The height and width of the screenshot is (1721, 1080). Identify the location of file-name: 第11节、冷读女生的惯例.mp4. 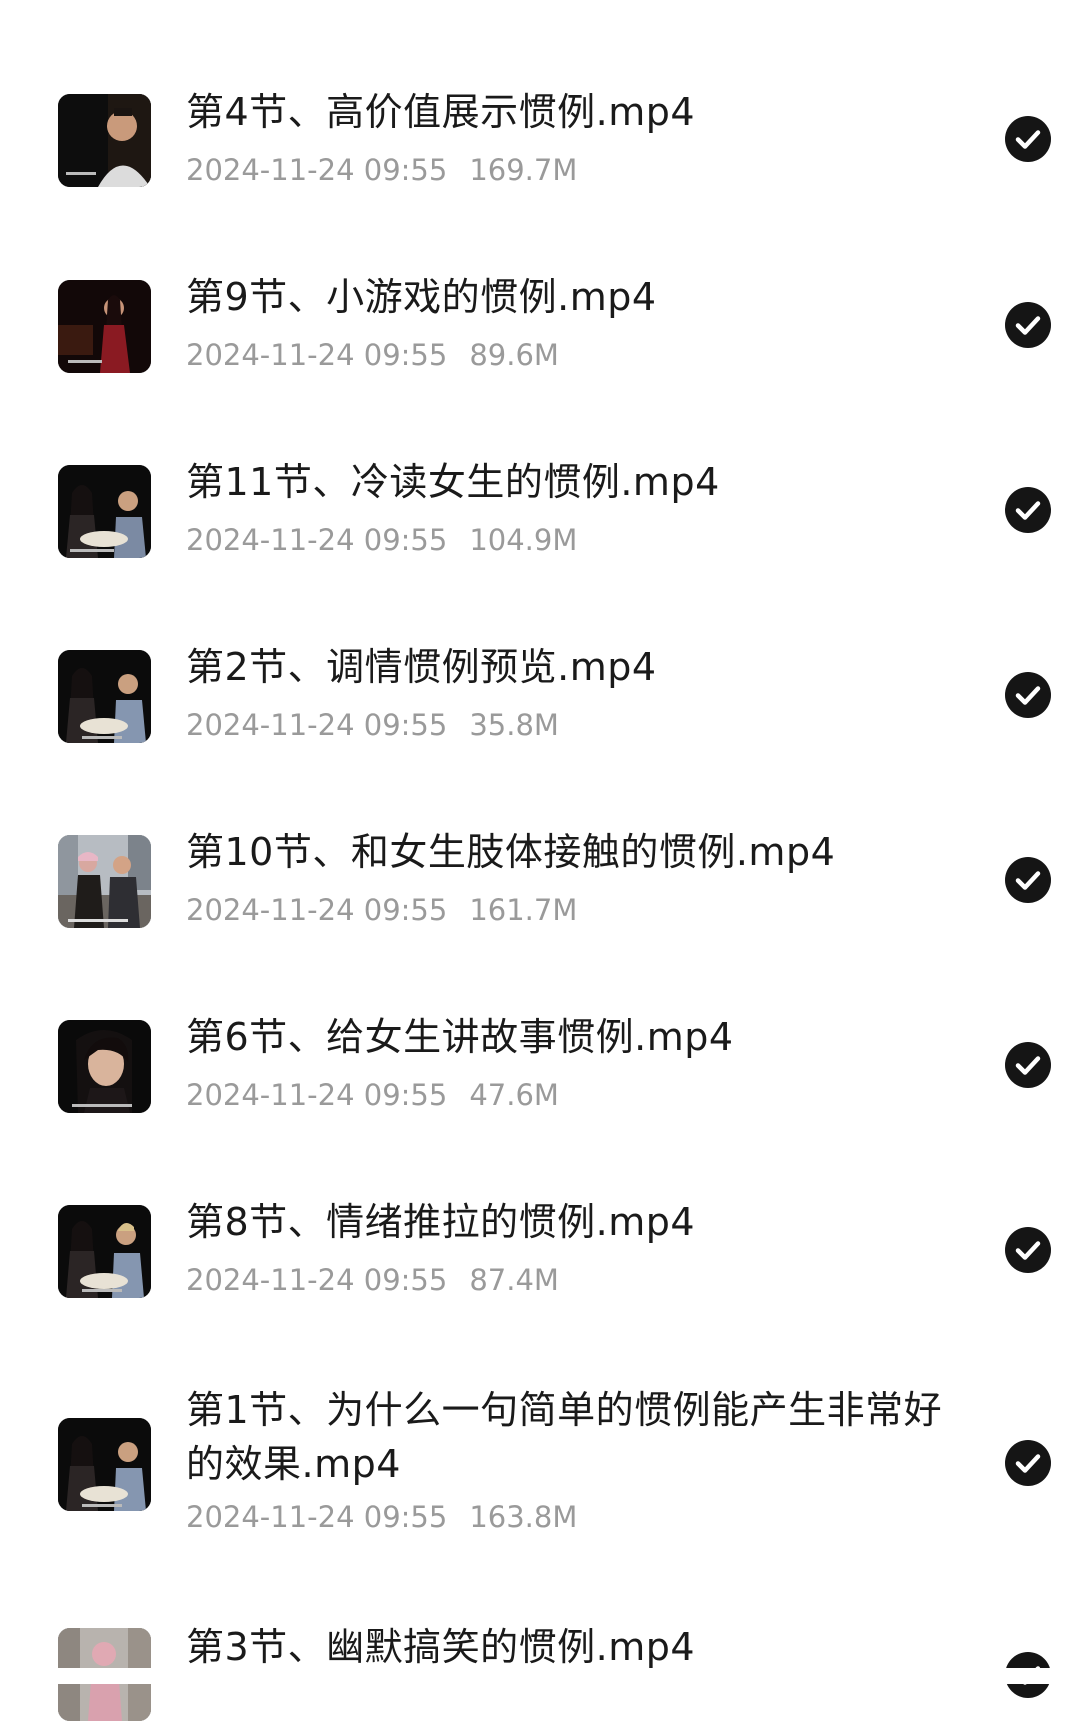
(453, 482).